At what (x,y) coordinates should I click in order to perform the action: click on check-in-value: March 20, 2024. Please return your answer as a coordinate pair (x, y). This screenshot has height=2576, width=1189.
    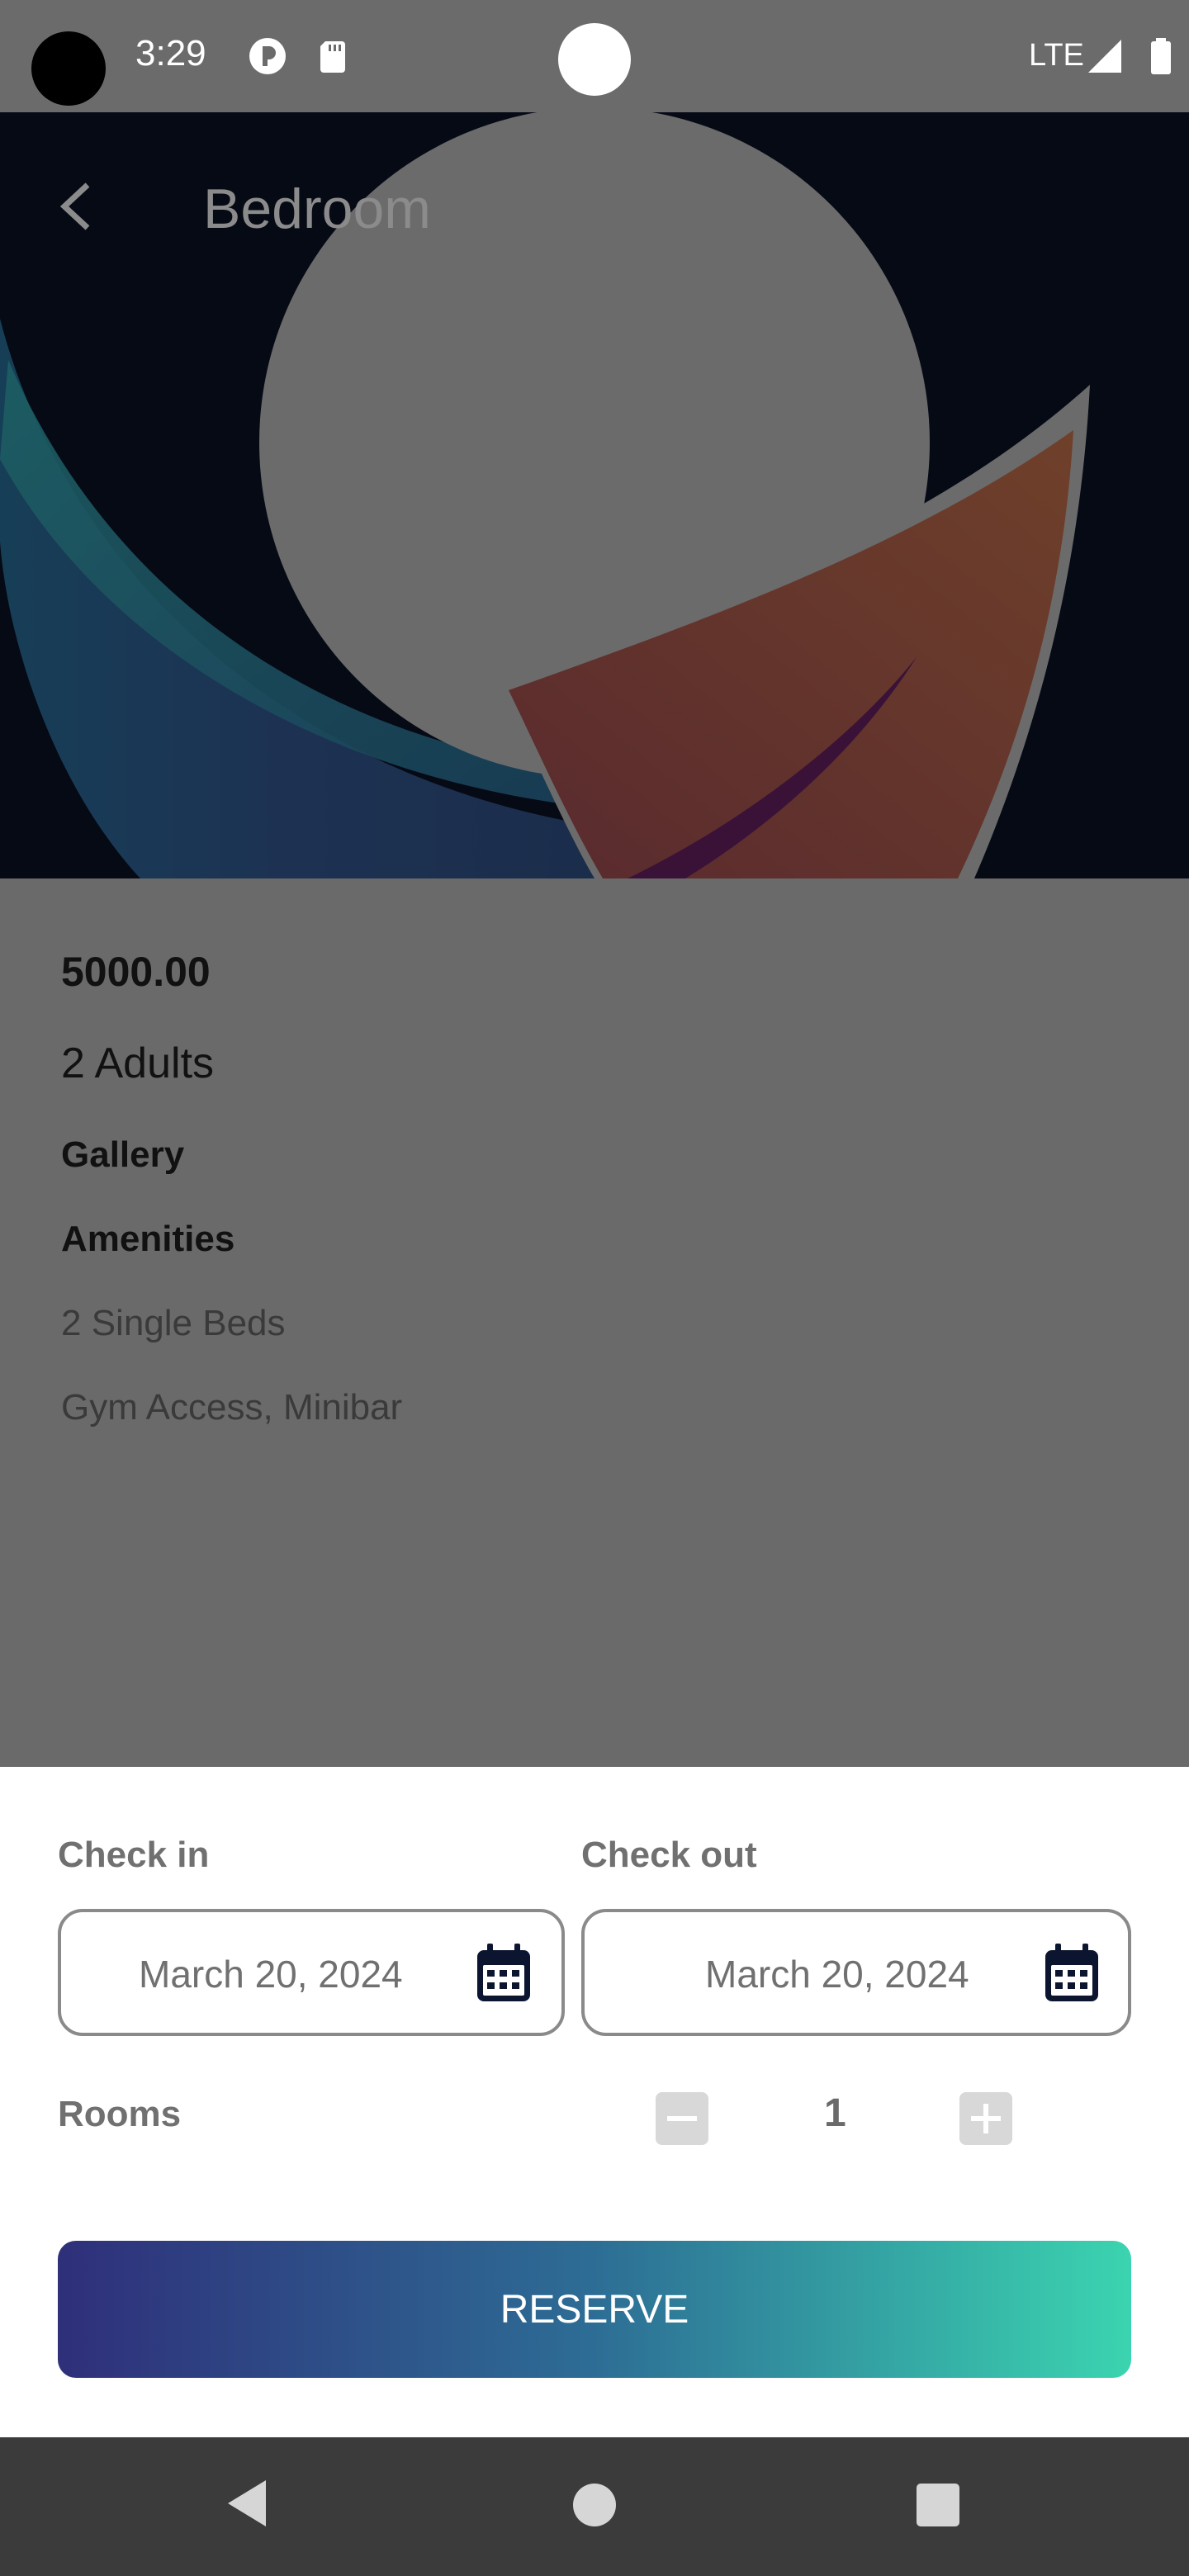
    Looking at the image, I should click on (271, 1974).